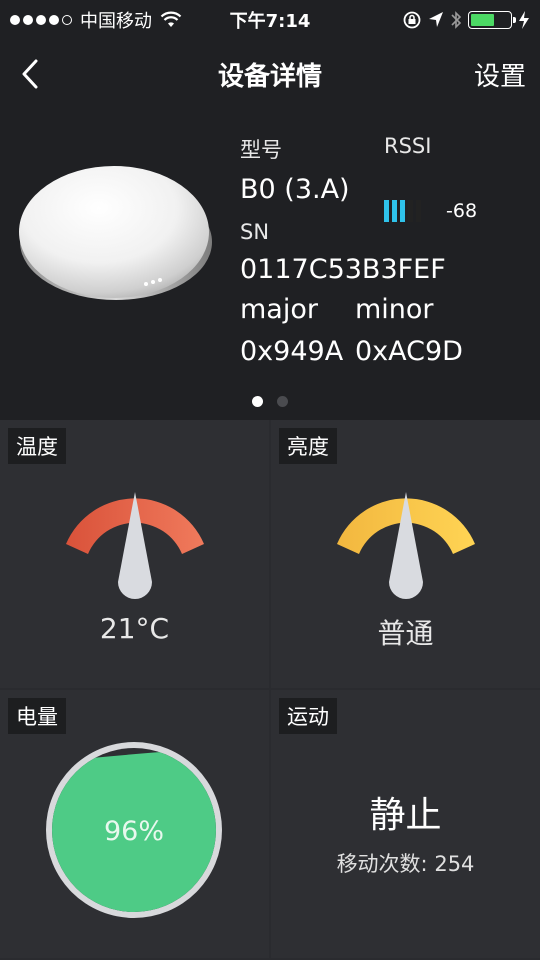  I want to click on sn-value: 0117C53B3FEF, so click(343, 269).